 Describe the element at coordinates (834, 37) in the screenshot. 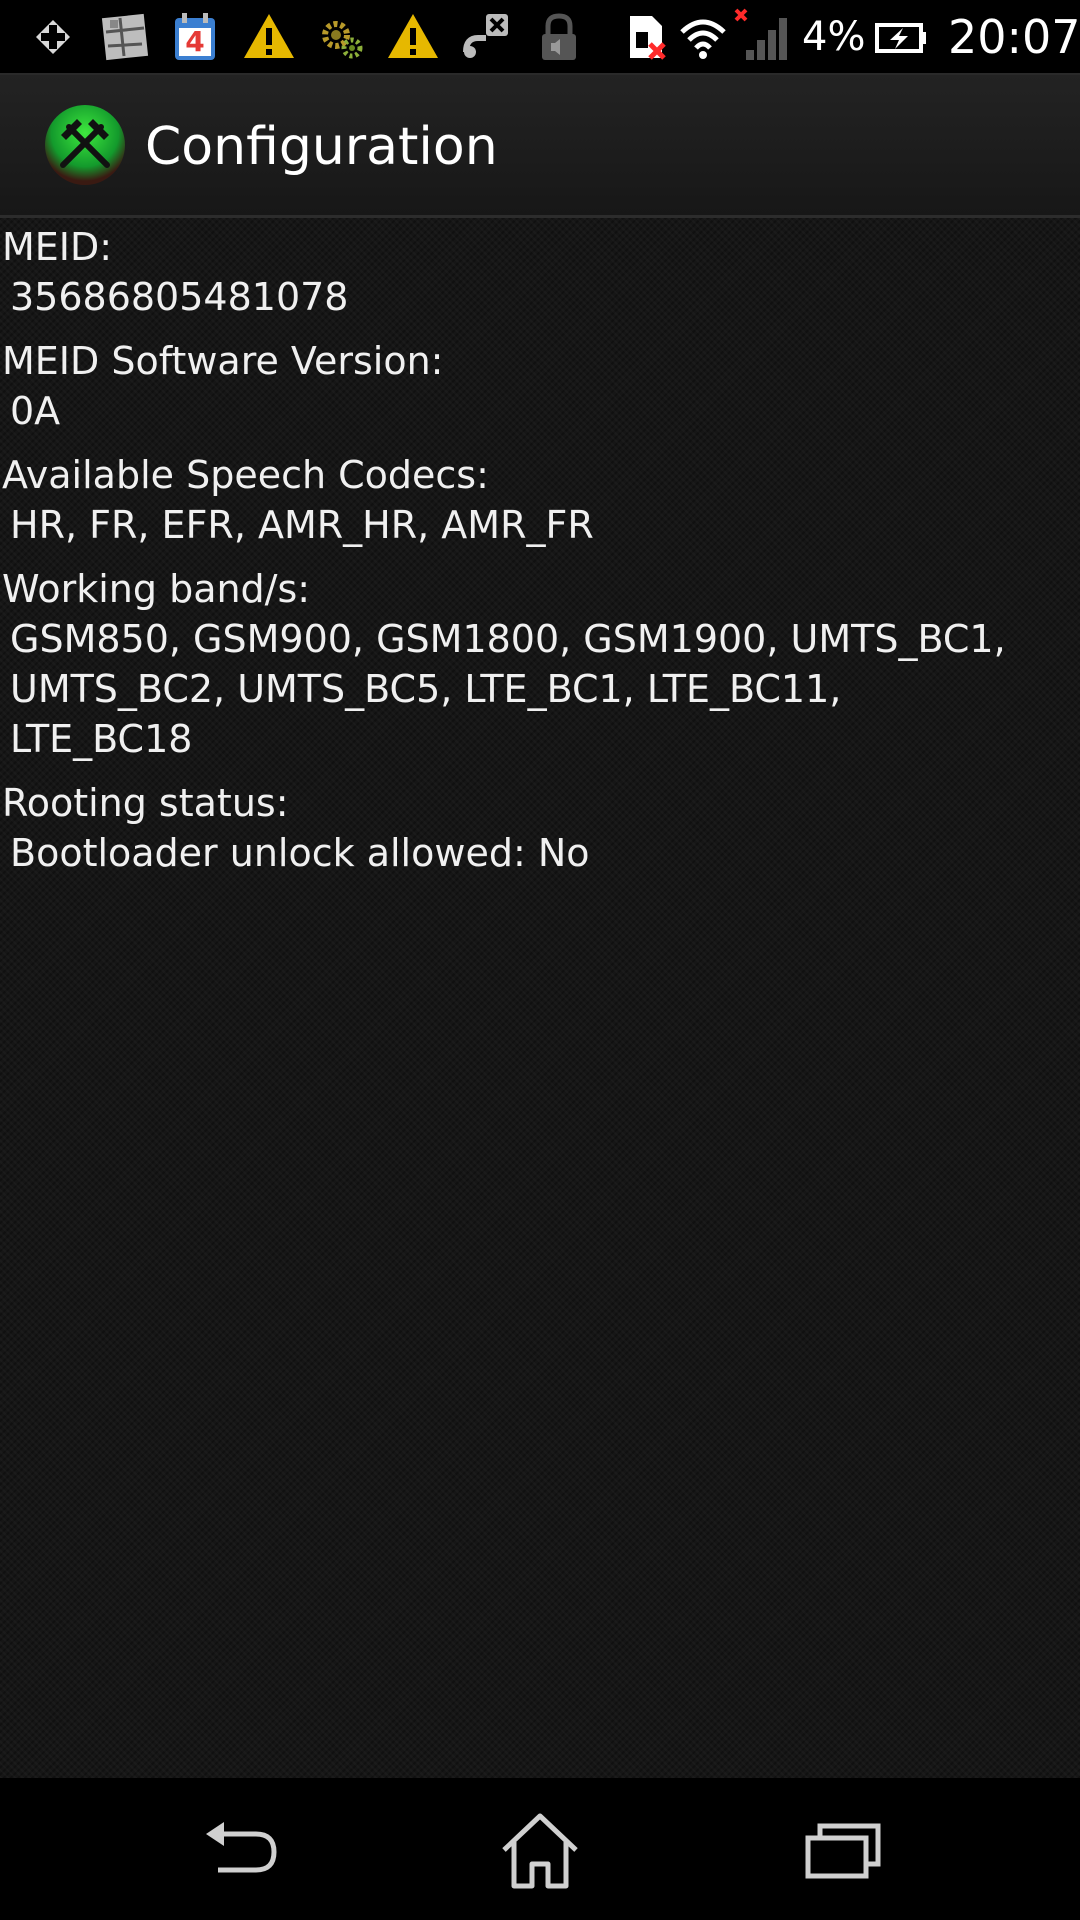

I see `battery-percent: 4%` at that location.